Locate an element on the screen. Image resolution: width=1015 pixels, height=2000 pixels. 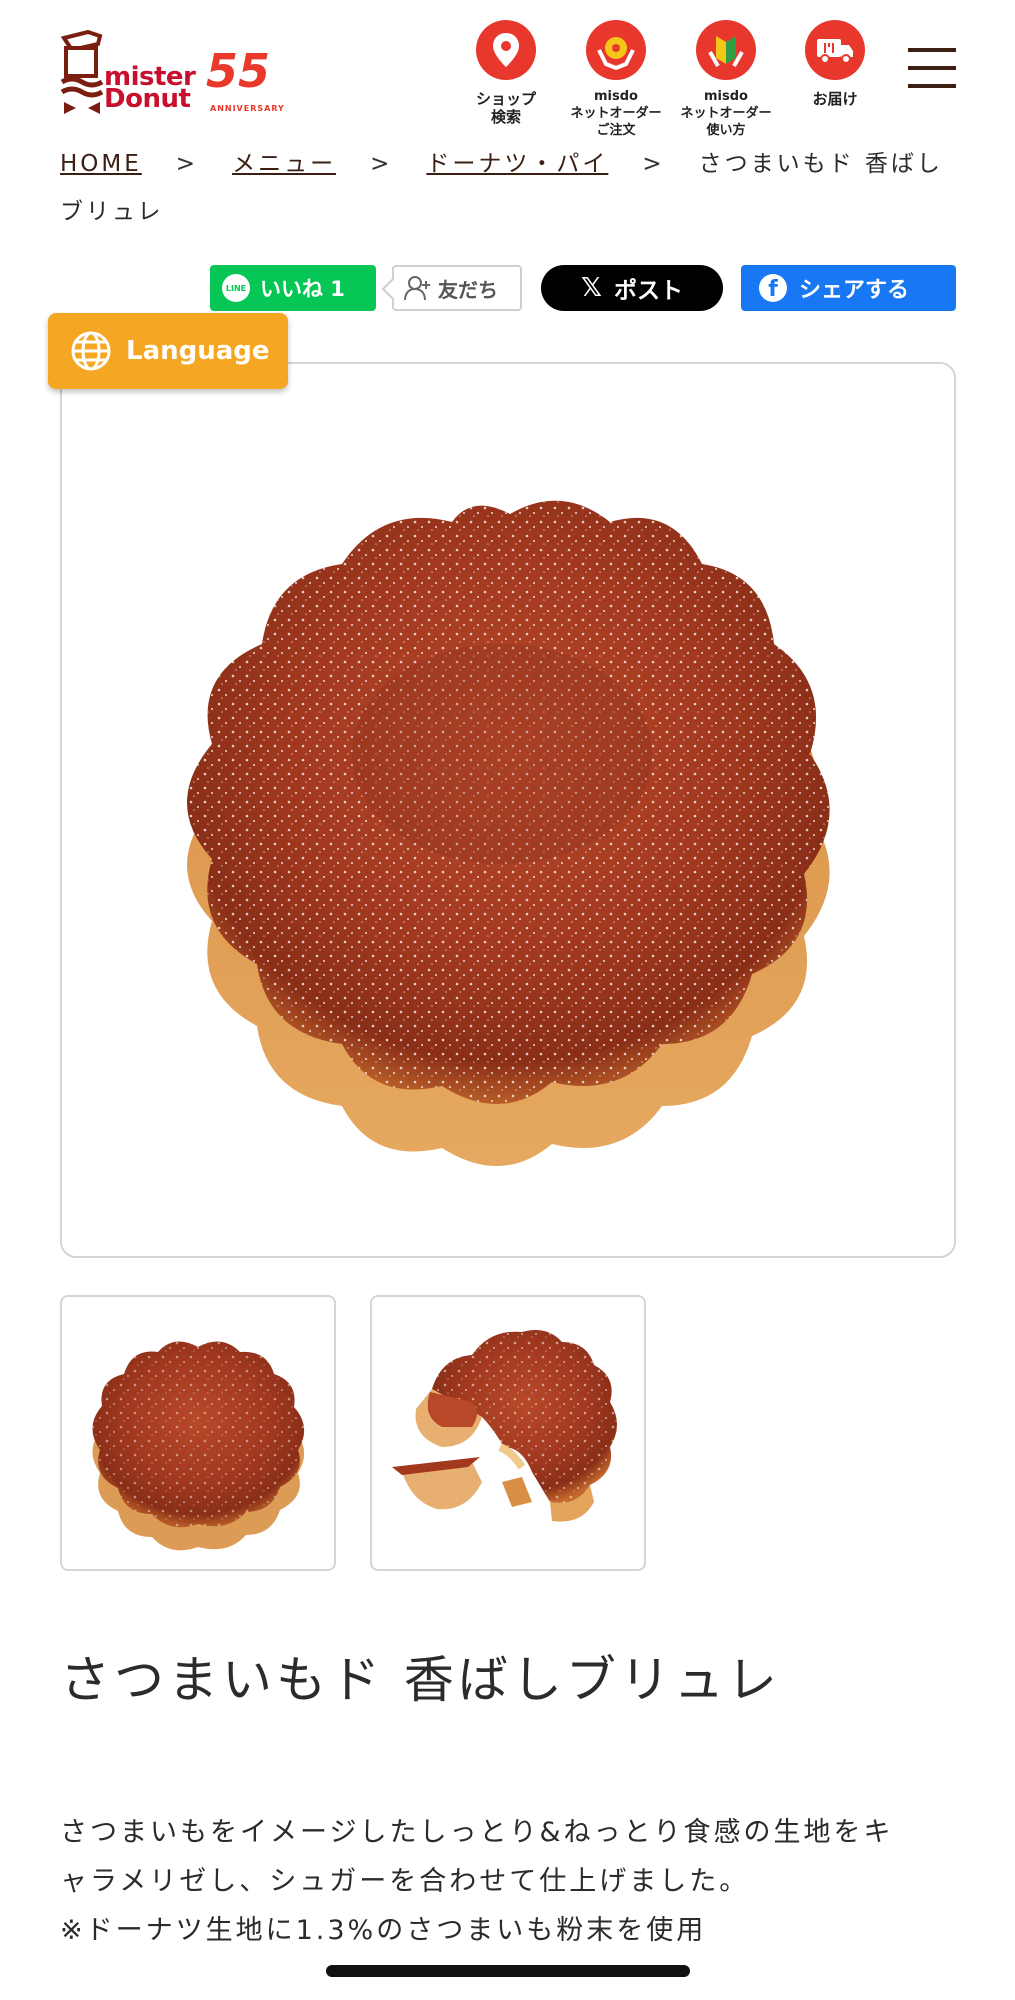
line-icon: LINE is located at coordinates (236, 288).